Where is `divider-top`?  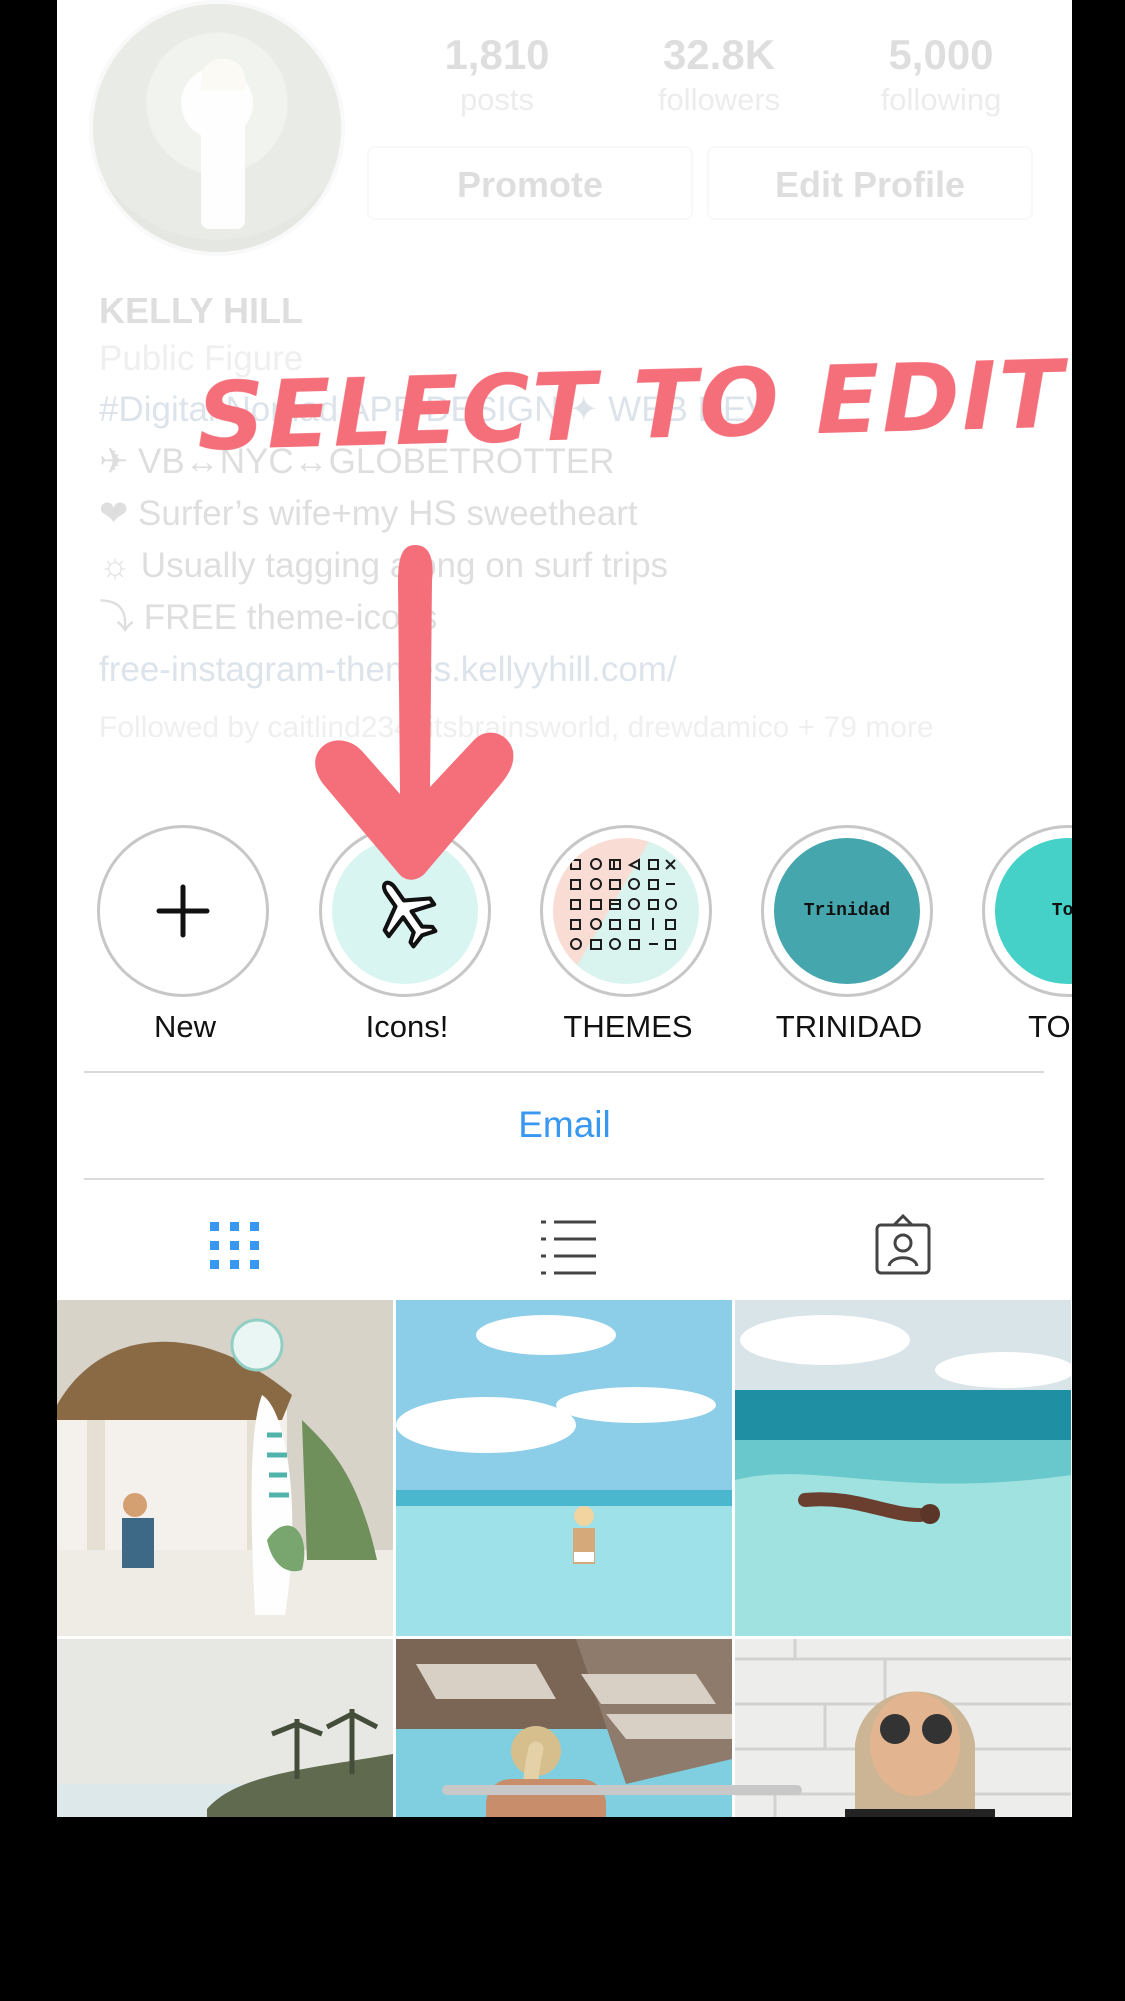 divider-top is located at coordinates (564, 1072).